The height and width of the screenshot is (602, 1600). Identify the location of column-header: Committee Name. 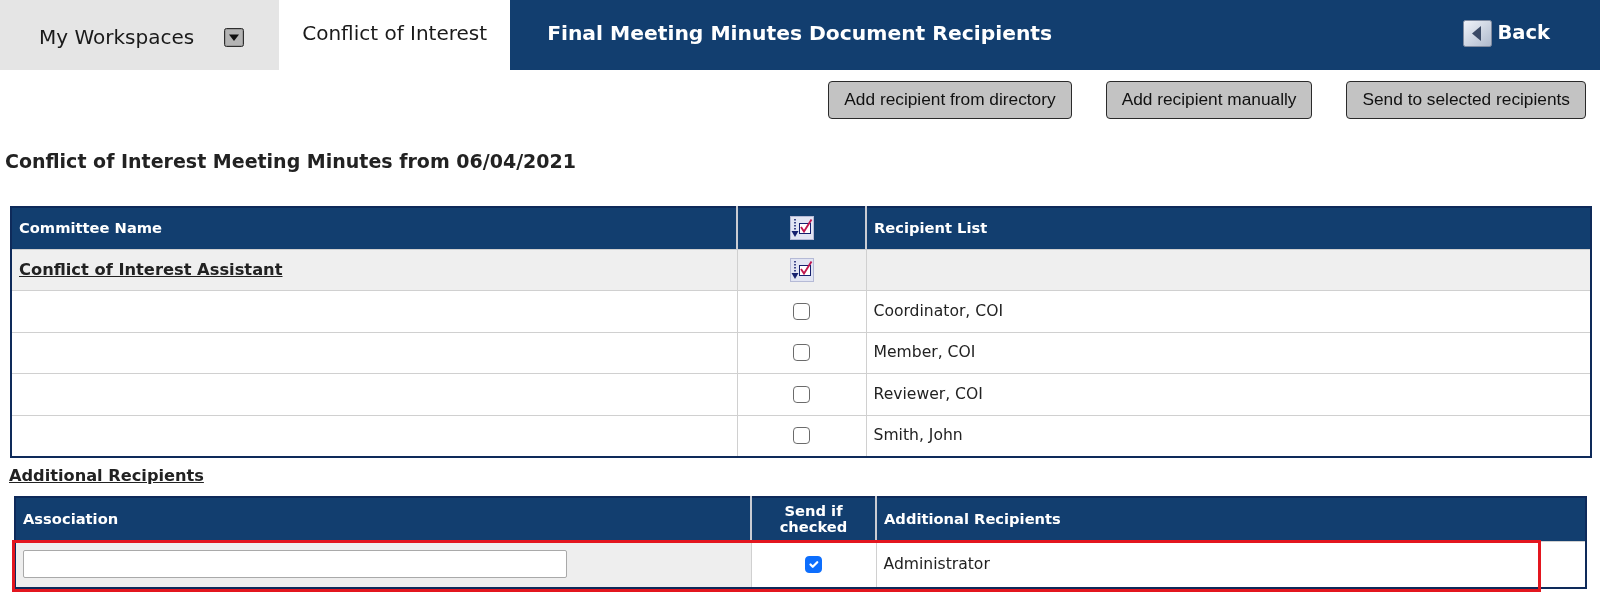
(374, 228).